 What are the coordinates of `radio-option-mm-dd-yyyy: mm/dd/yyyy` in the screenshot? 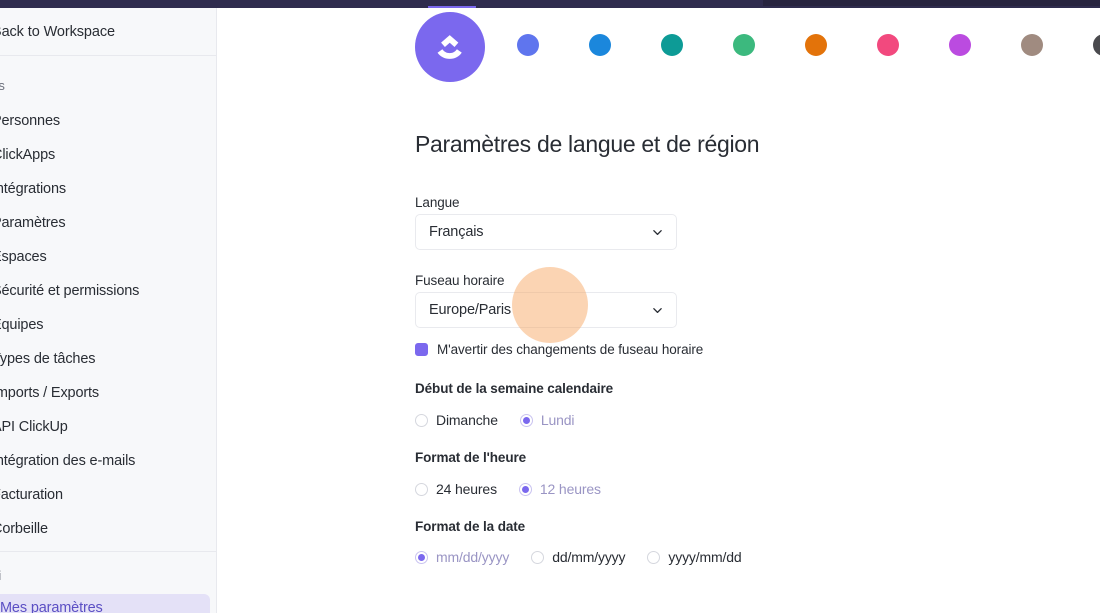 It's located at (462, 557).